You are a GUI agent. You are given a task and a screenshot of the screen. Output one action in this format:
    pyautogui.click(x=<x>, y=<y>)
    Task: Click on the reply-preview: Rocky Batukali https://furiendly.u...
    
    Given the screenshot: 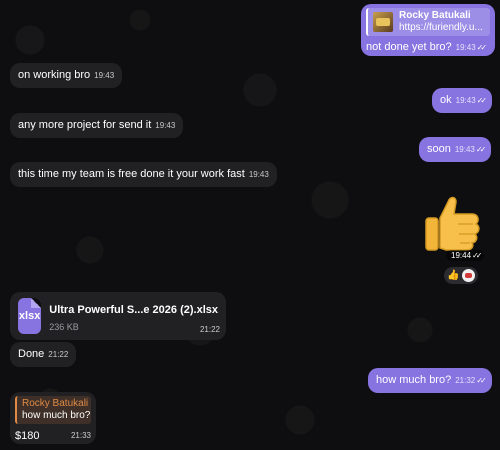 What is the action you would take?
    pyautogui.click(x=428, y=22)
    